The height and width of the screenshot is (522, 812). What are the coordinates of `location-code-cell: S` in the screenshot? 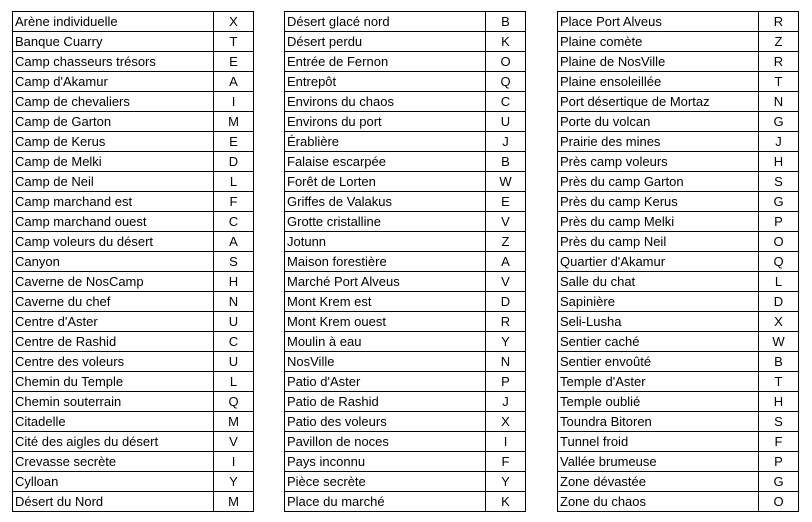 It's located at (778, 421).